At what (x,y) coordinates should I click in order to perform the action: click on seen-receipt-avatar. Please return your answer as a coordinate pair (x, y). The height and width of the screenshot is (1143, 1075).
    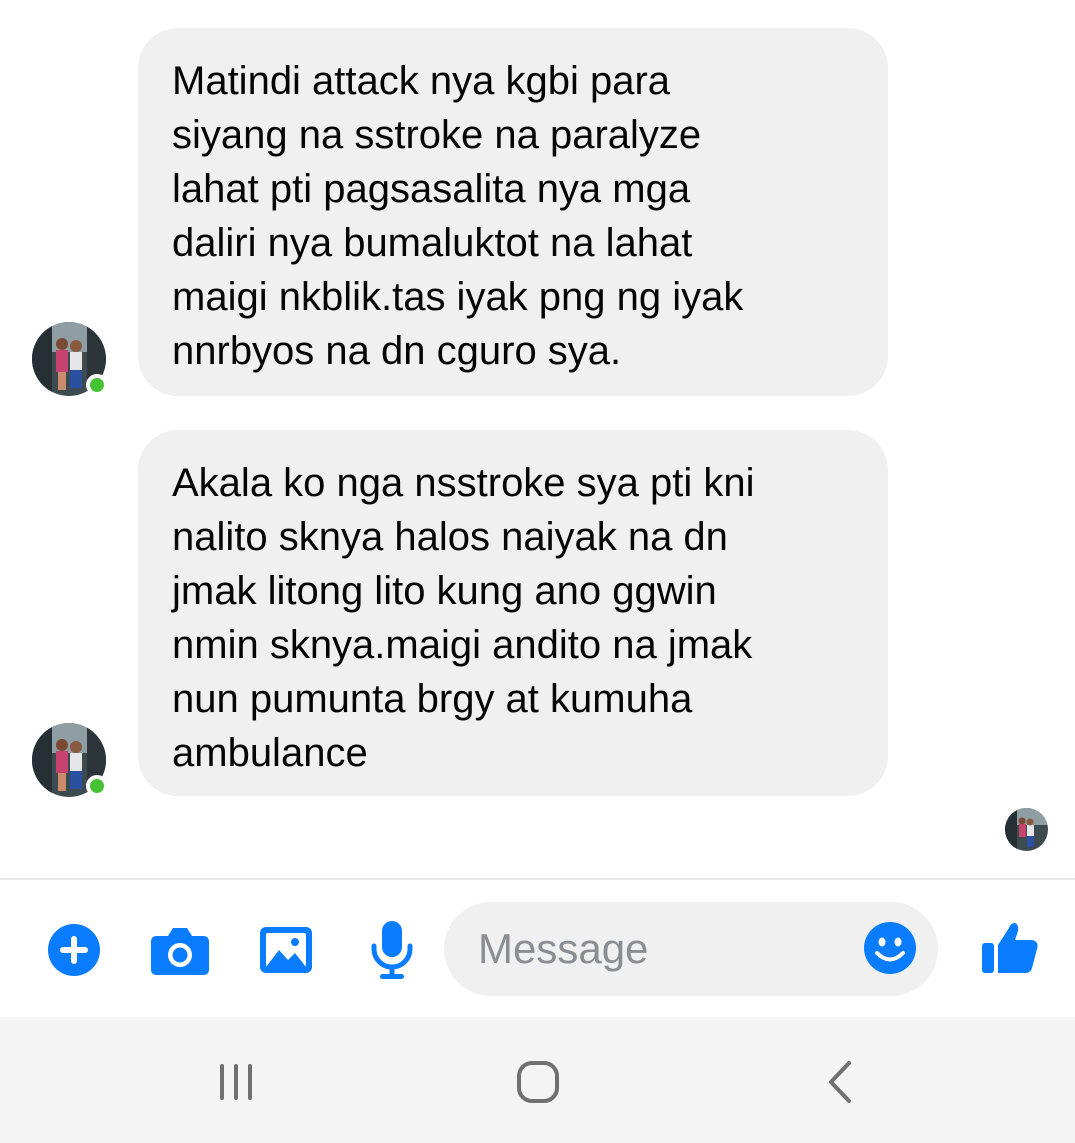
    Looking at the image, I should click on (1026, 829).